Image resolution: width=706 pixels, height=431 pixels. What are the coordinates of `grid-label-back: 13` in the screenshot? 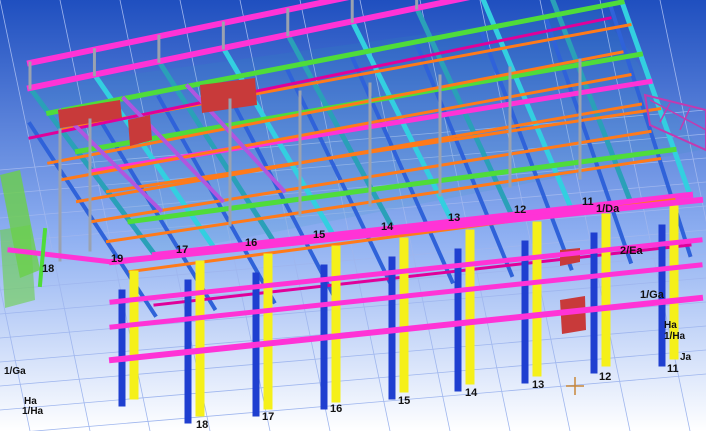 It's located at (454, 218).